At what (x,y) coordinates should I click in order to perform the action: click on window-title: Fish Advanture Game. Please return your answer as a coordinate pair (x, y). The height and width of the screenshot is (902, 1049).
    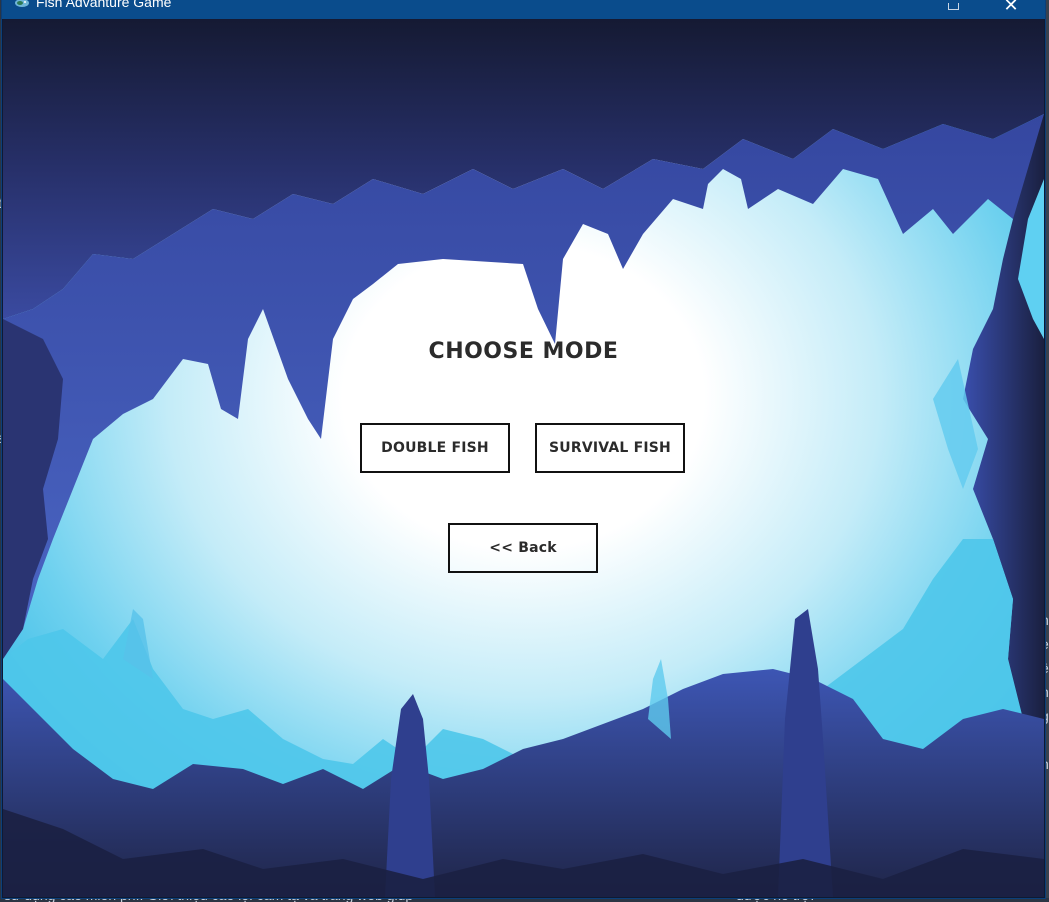
    Looking at the image, I should click on (104, 5).